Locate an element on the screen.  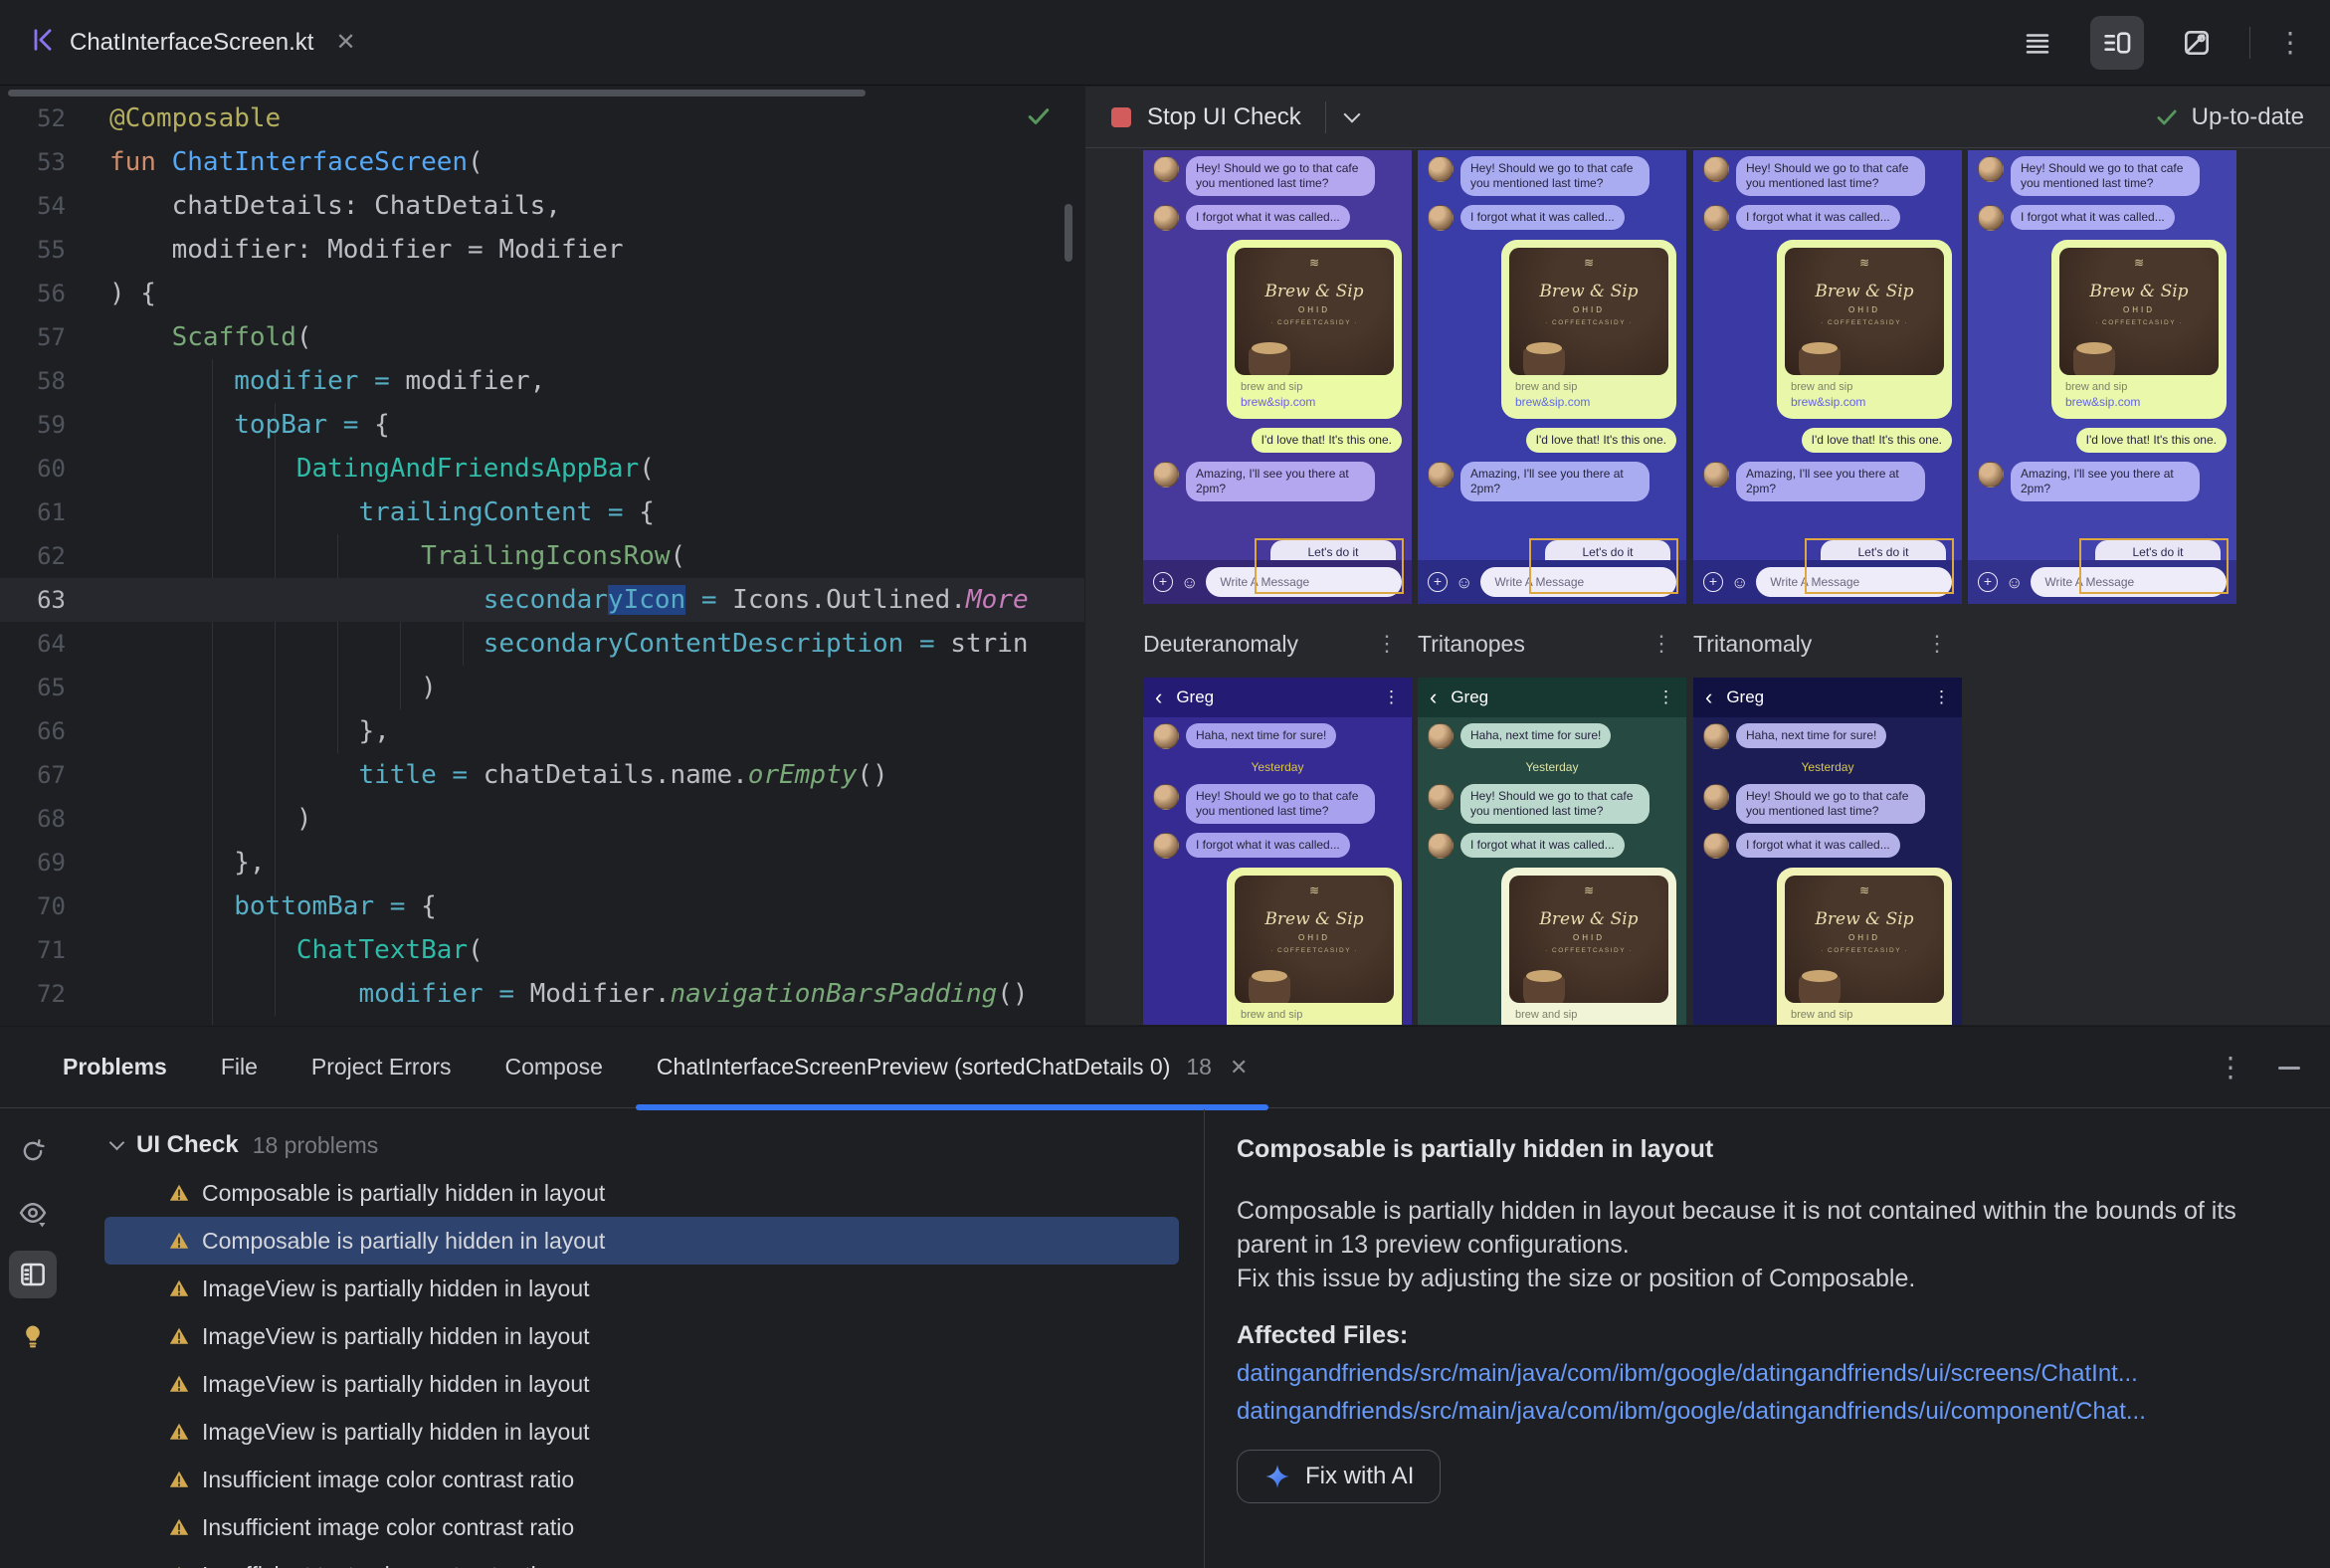
tab-compose: Compose is located at coordinates (553, 1067).